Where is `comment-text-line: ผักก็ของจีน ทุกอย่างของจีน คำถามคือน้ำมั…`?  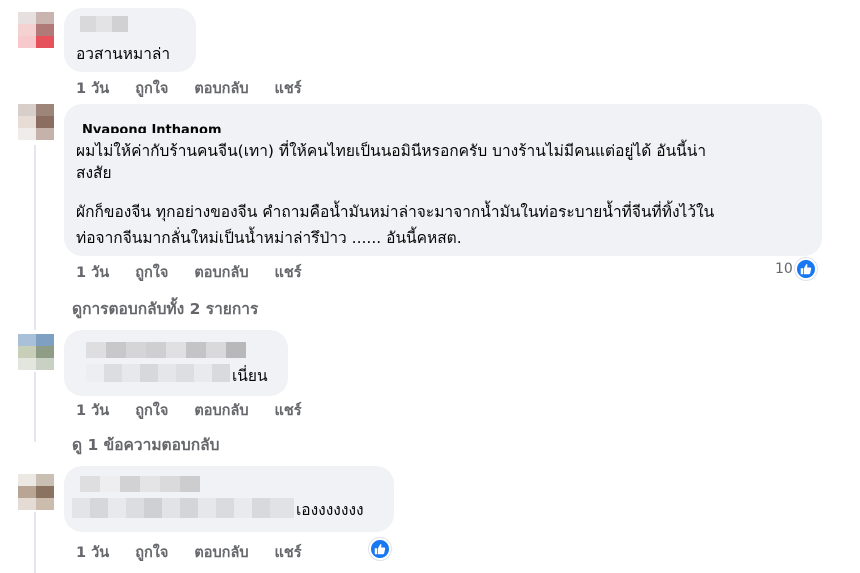
comment-text-line: ผักก็ของจีน ทุกอย่างของจีน คำถามคือน้ำมั… is located at coordinates (395, 212).